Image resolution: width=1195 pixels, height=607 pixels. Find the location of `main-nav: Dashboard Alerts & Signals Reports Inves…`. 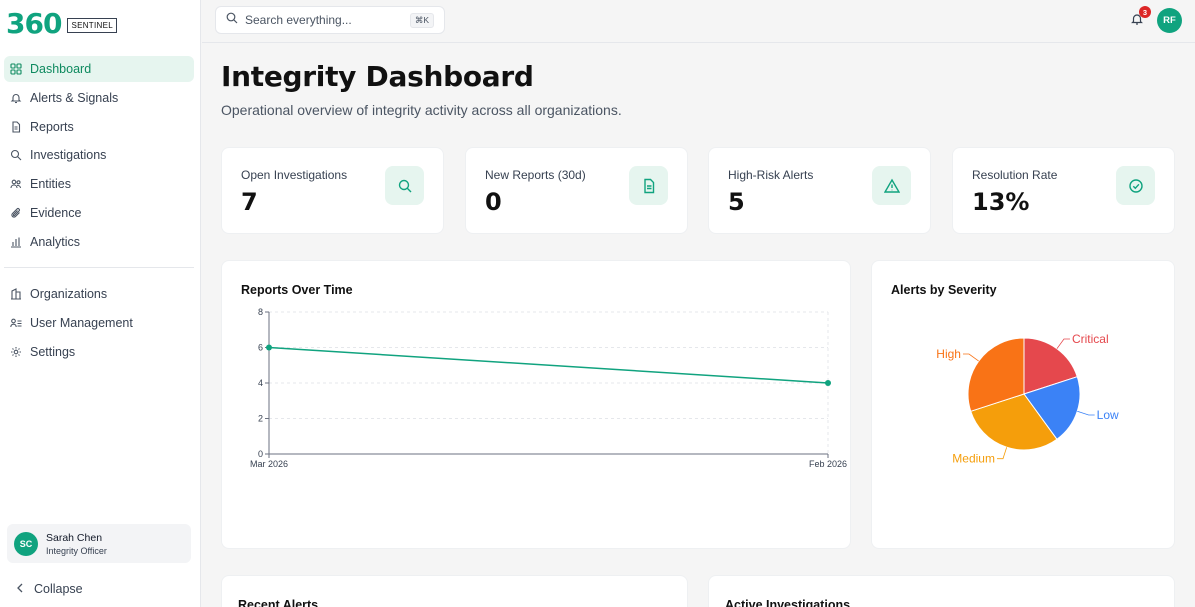

main-nav: Dashboard Alerts & Signals Reports Inves… is located at coordinates (99, 157).